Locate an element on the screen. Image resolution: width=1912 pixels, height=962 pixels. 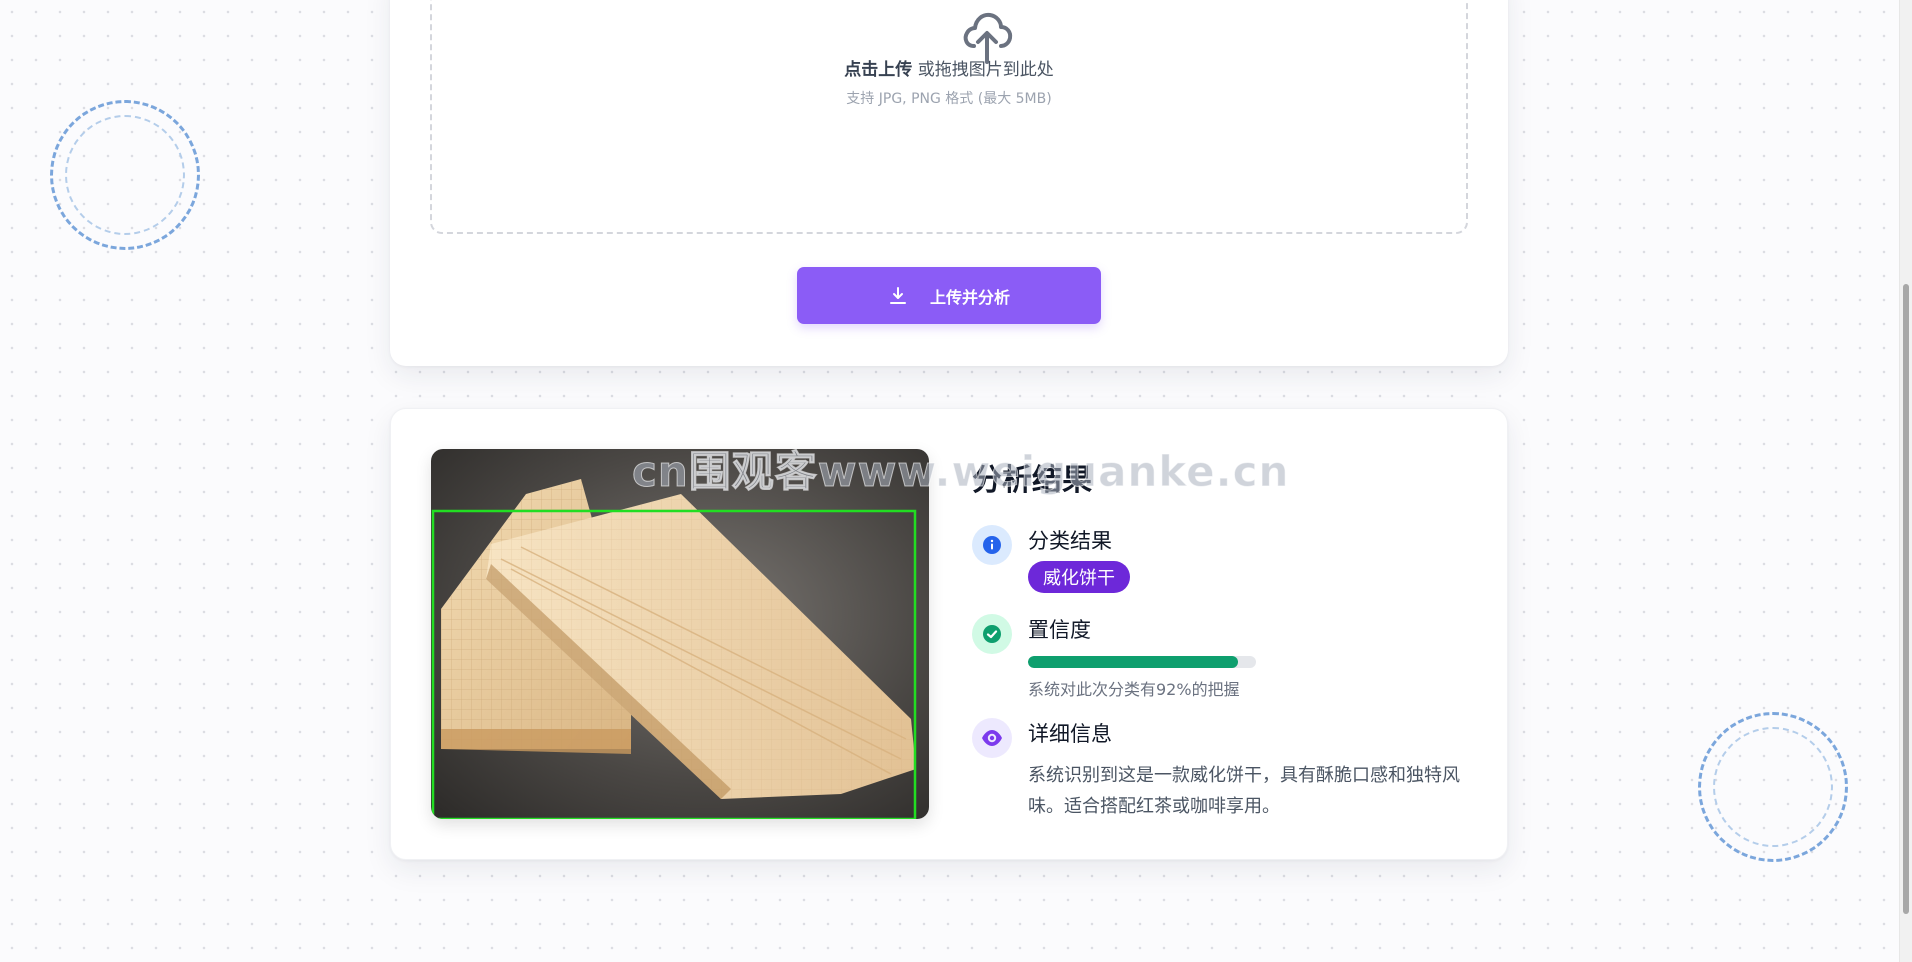
analyzed-image is located at coordinates (680, 634).